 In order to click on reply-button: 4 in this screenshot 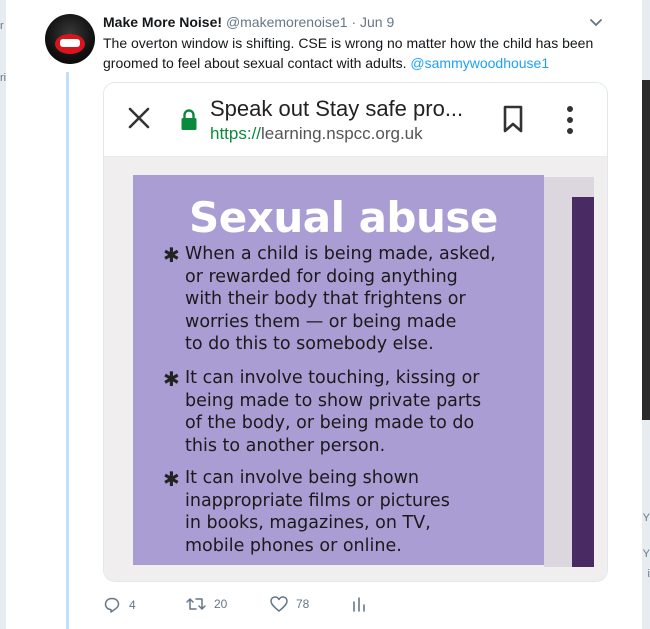, I will do `click(119, 605)`.